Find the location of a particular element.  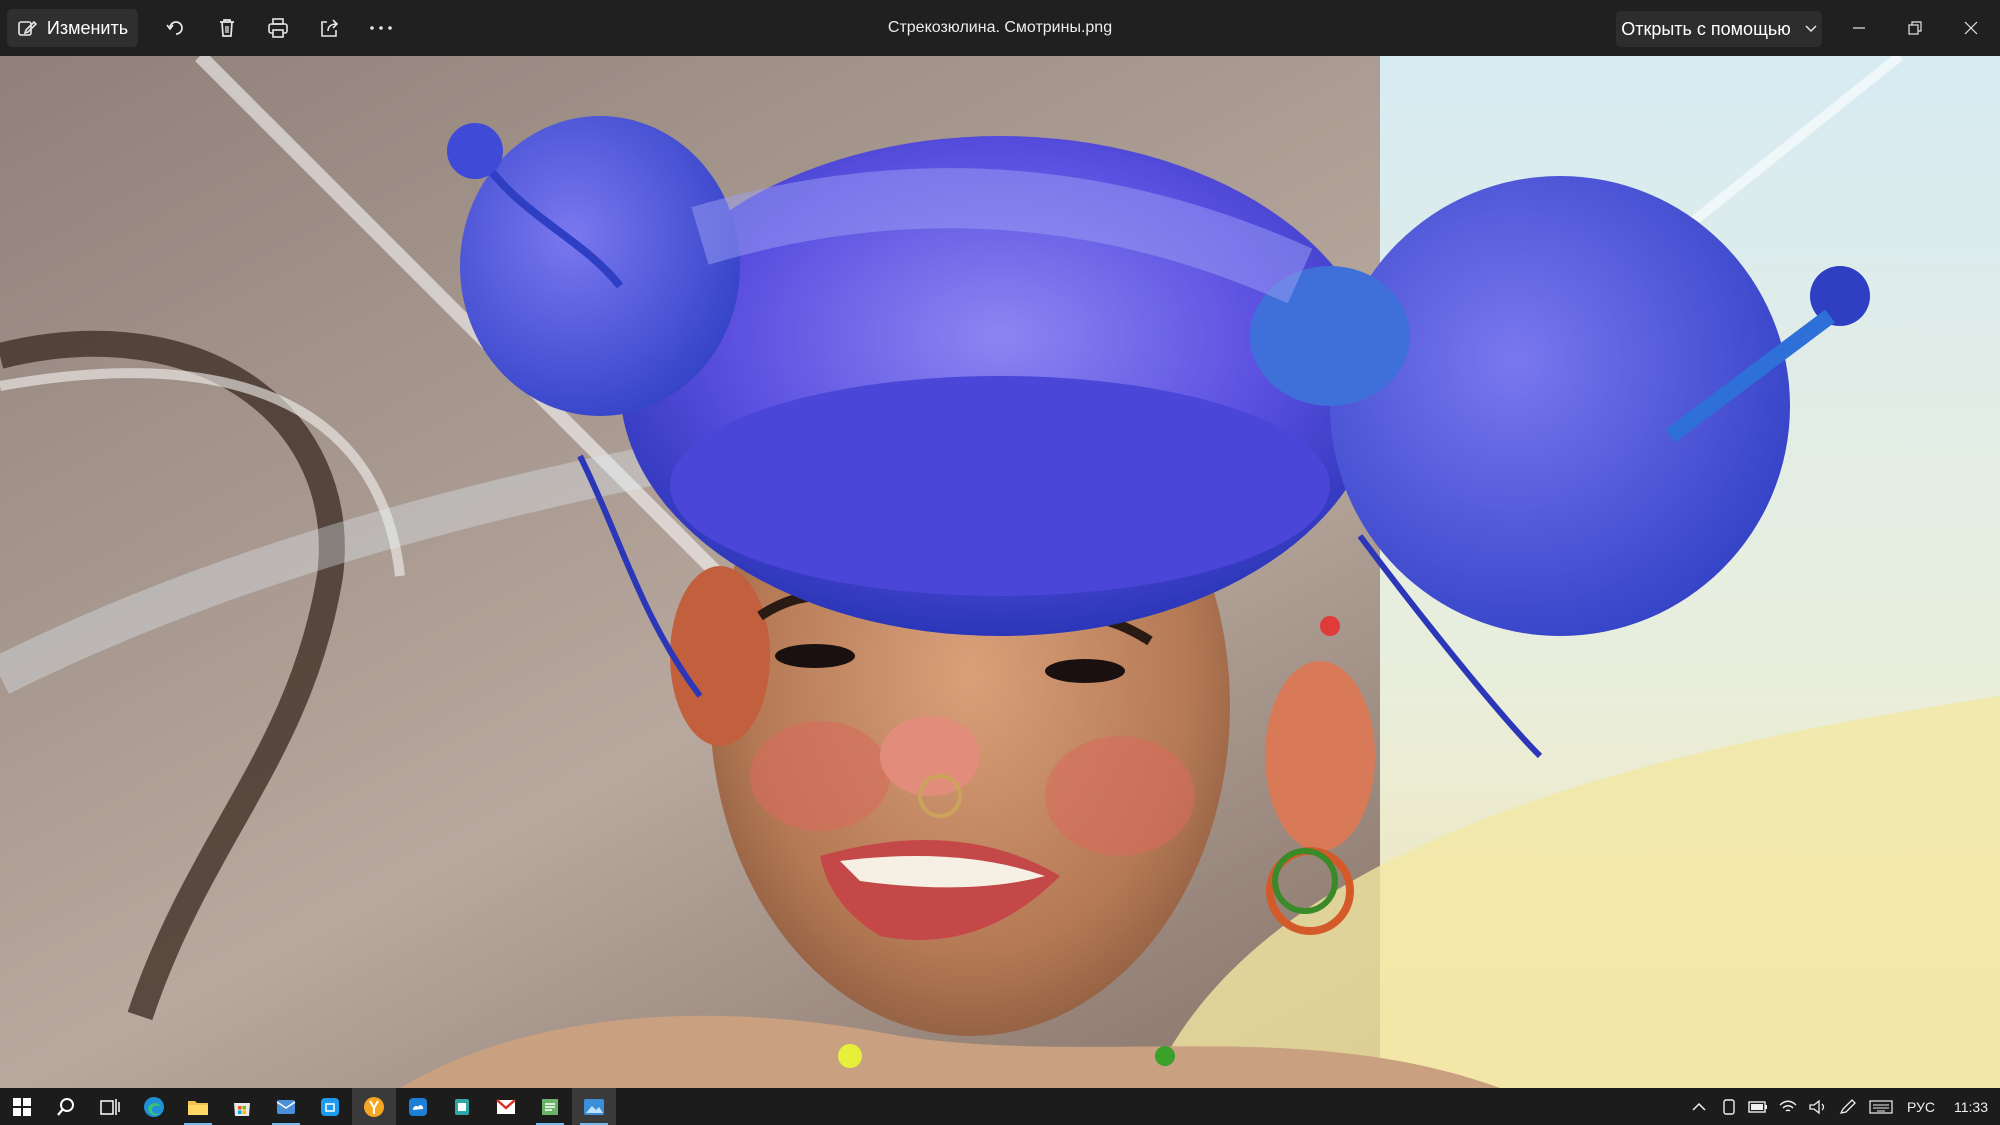

notes-app-icon is located at coordinates (550, 1106).